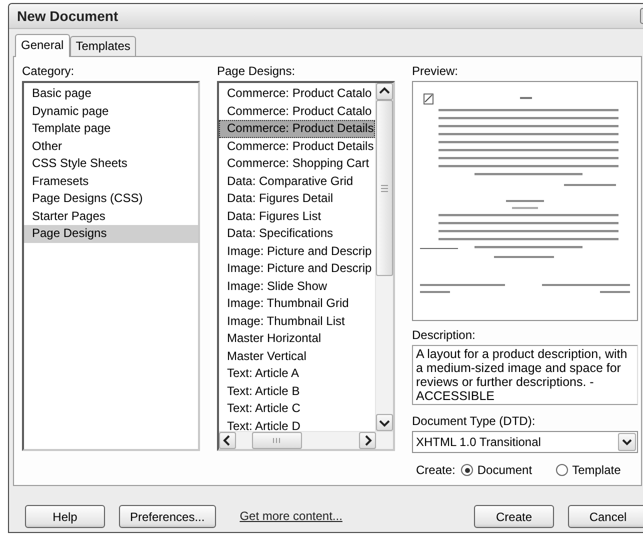  Describe the element at coordinates (42, 45) in the screenshot. I see `tab: General` at that location.